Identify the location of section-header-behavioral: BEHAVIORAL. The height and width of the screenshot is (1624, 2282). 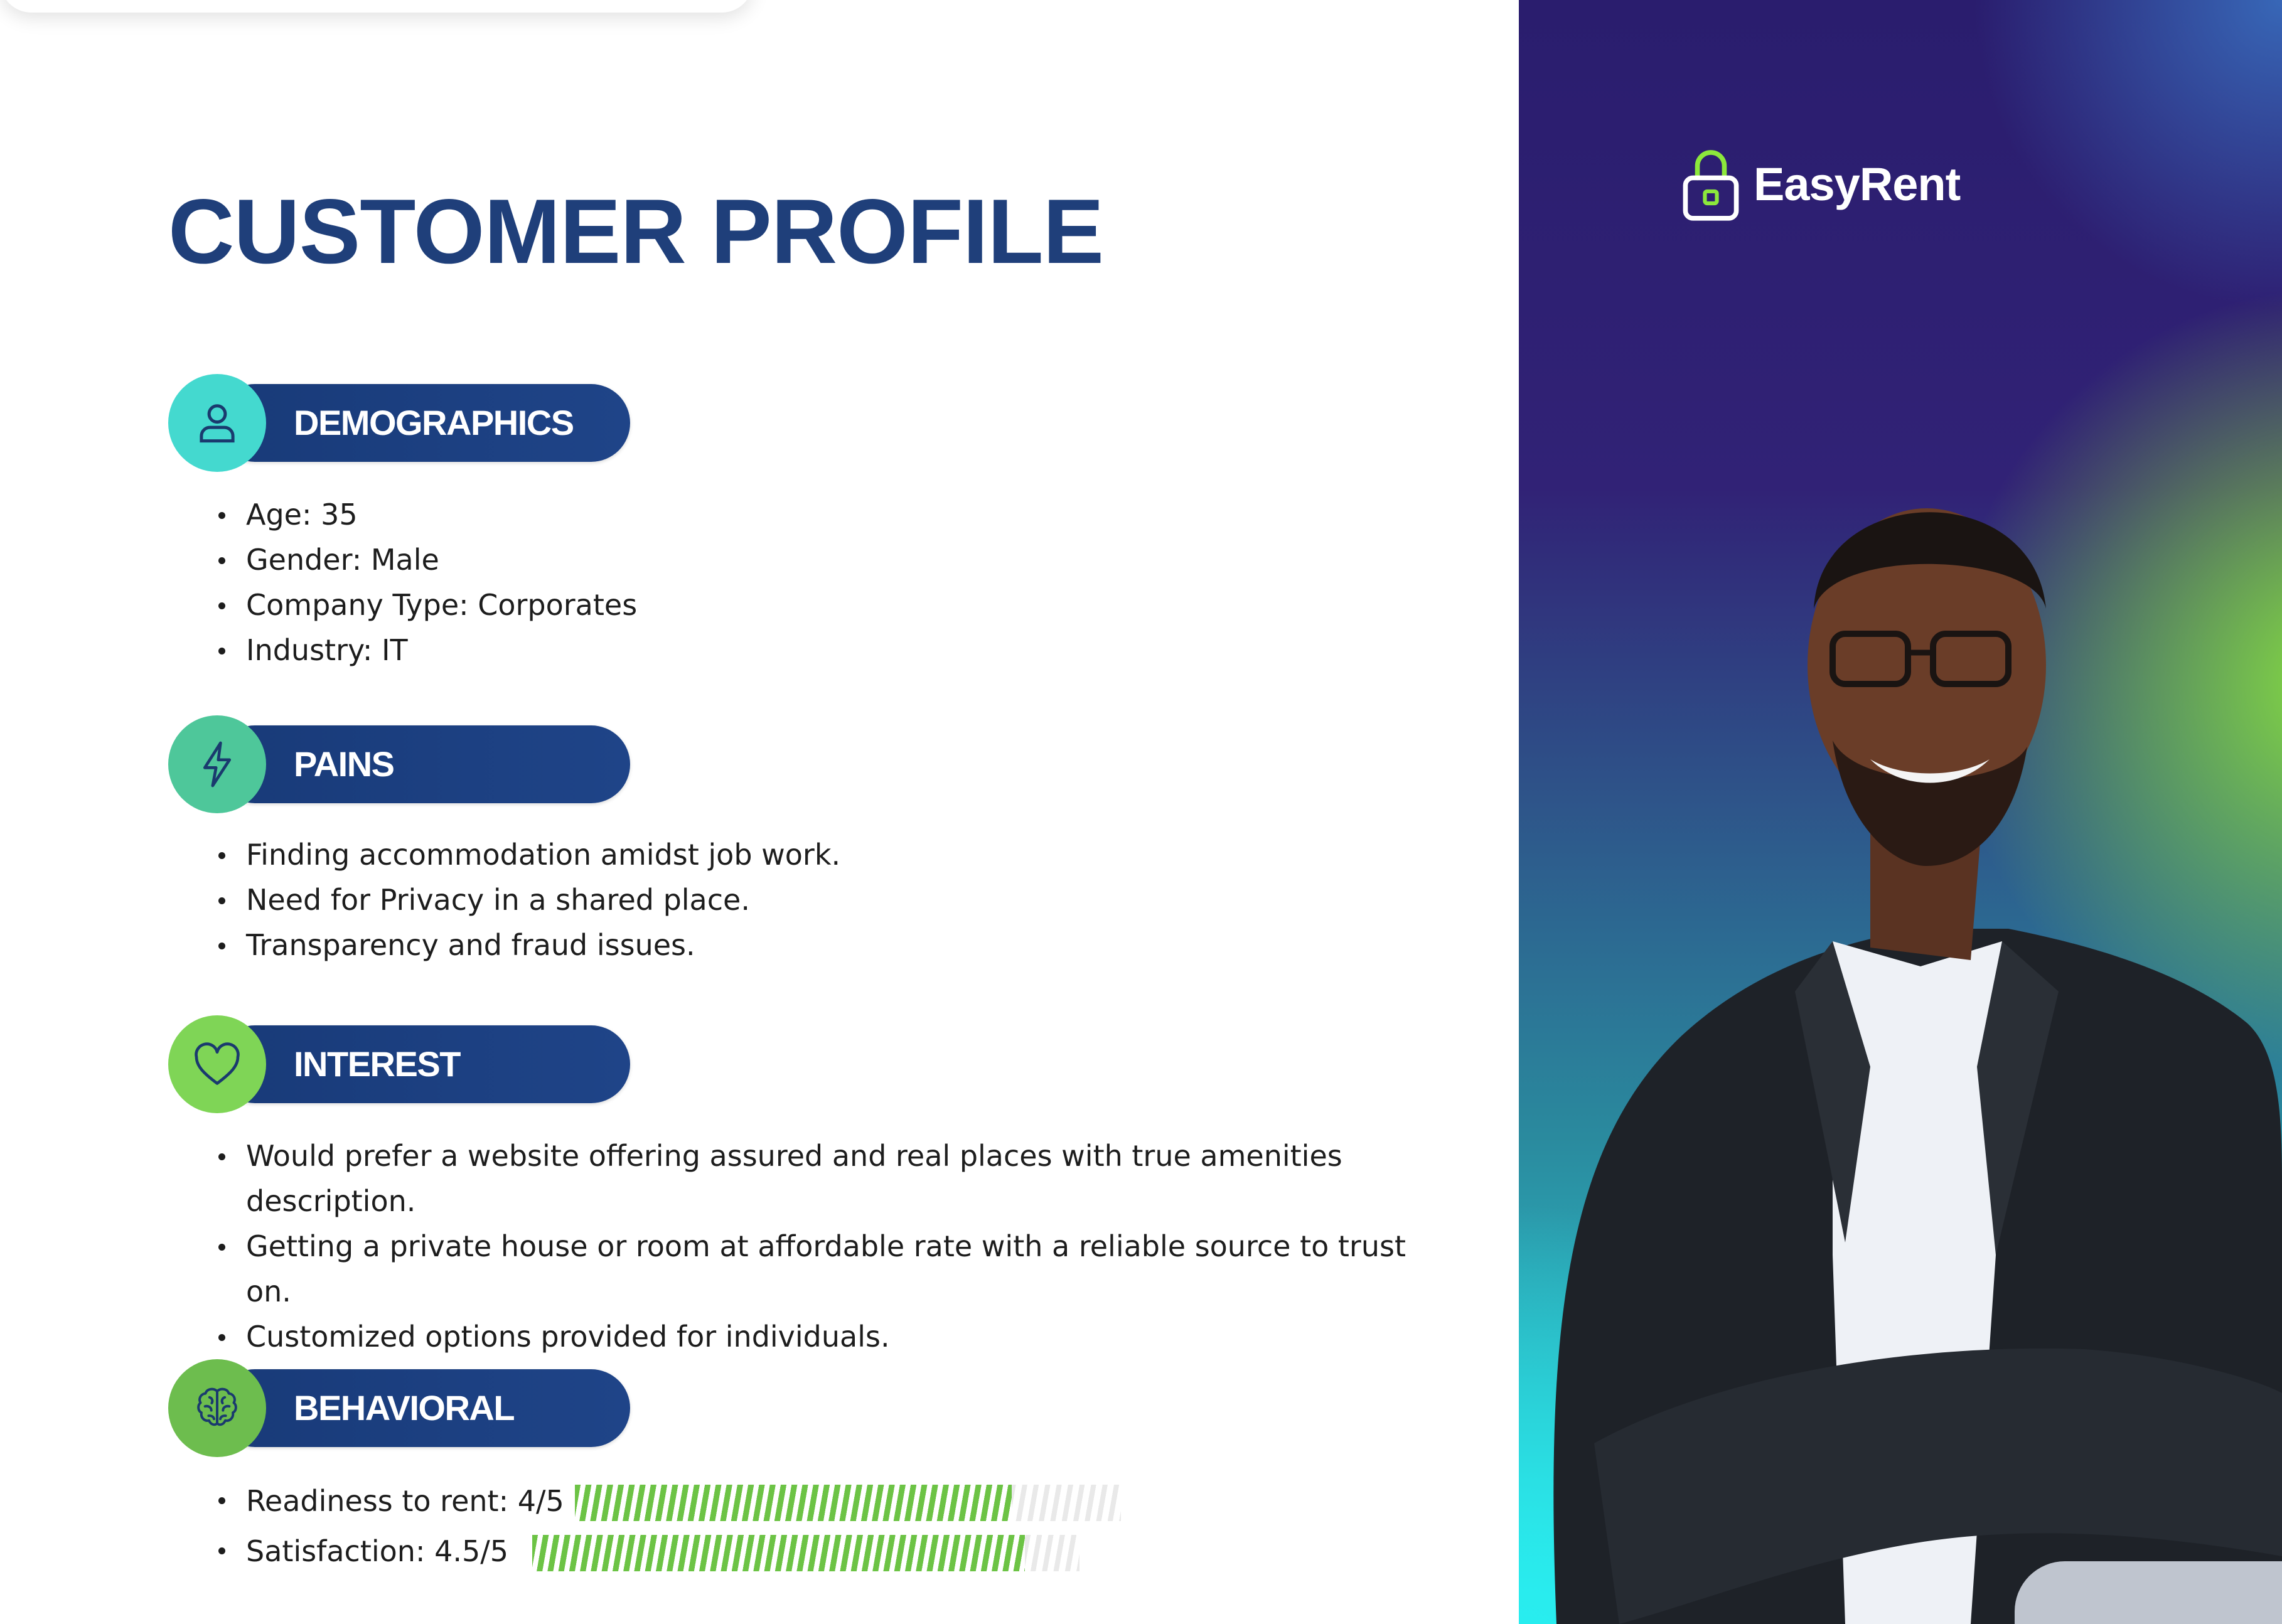
(399, 1408).